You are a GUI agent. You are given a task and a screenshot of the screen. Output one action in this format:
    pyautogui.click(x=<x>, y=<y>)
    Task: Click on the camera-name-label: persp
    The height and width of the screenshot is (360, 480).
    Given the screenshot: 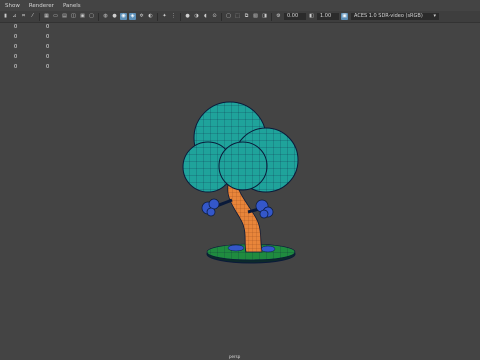 What is the action you would take?
    pyautogui.click(x=235, y=356)
    